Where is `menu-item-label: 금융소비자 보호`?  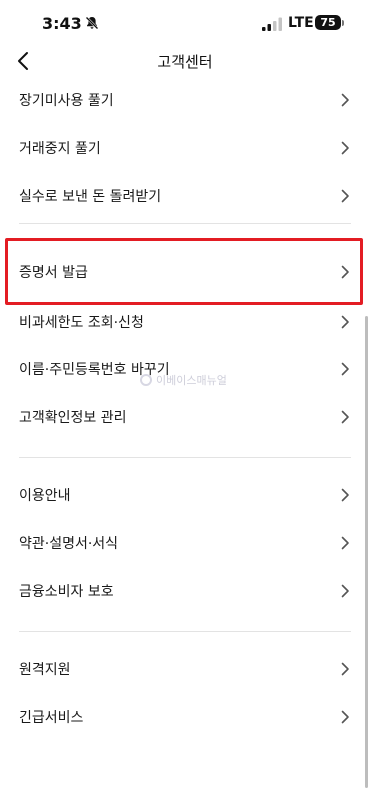
menu-item-label: 금융소비자 보호 is located at coordinates (66, 592).